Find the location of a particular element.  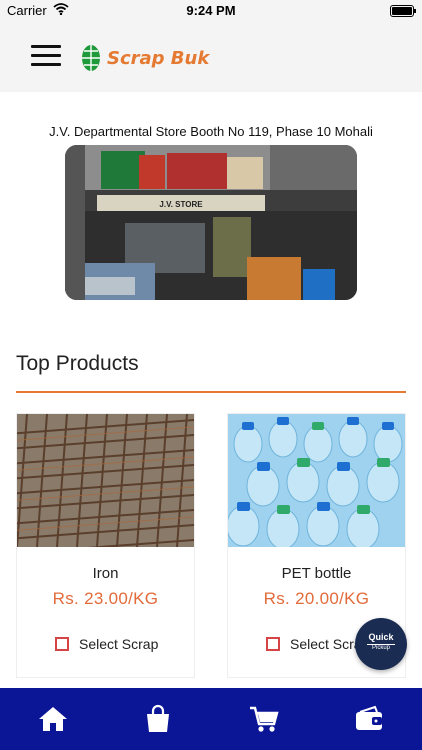

product-image-pet-bottle is located at coordinates (316, 480).